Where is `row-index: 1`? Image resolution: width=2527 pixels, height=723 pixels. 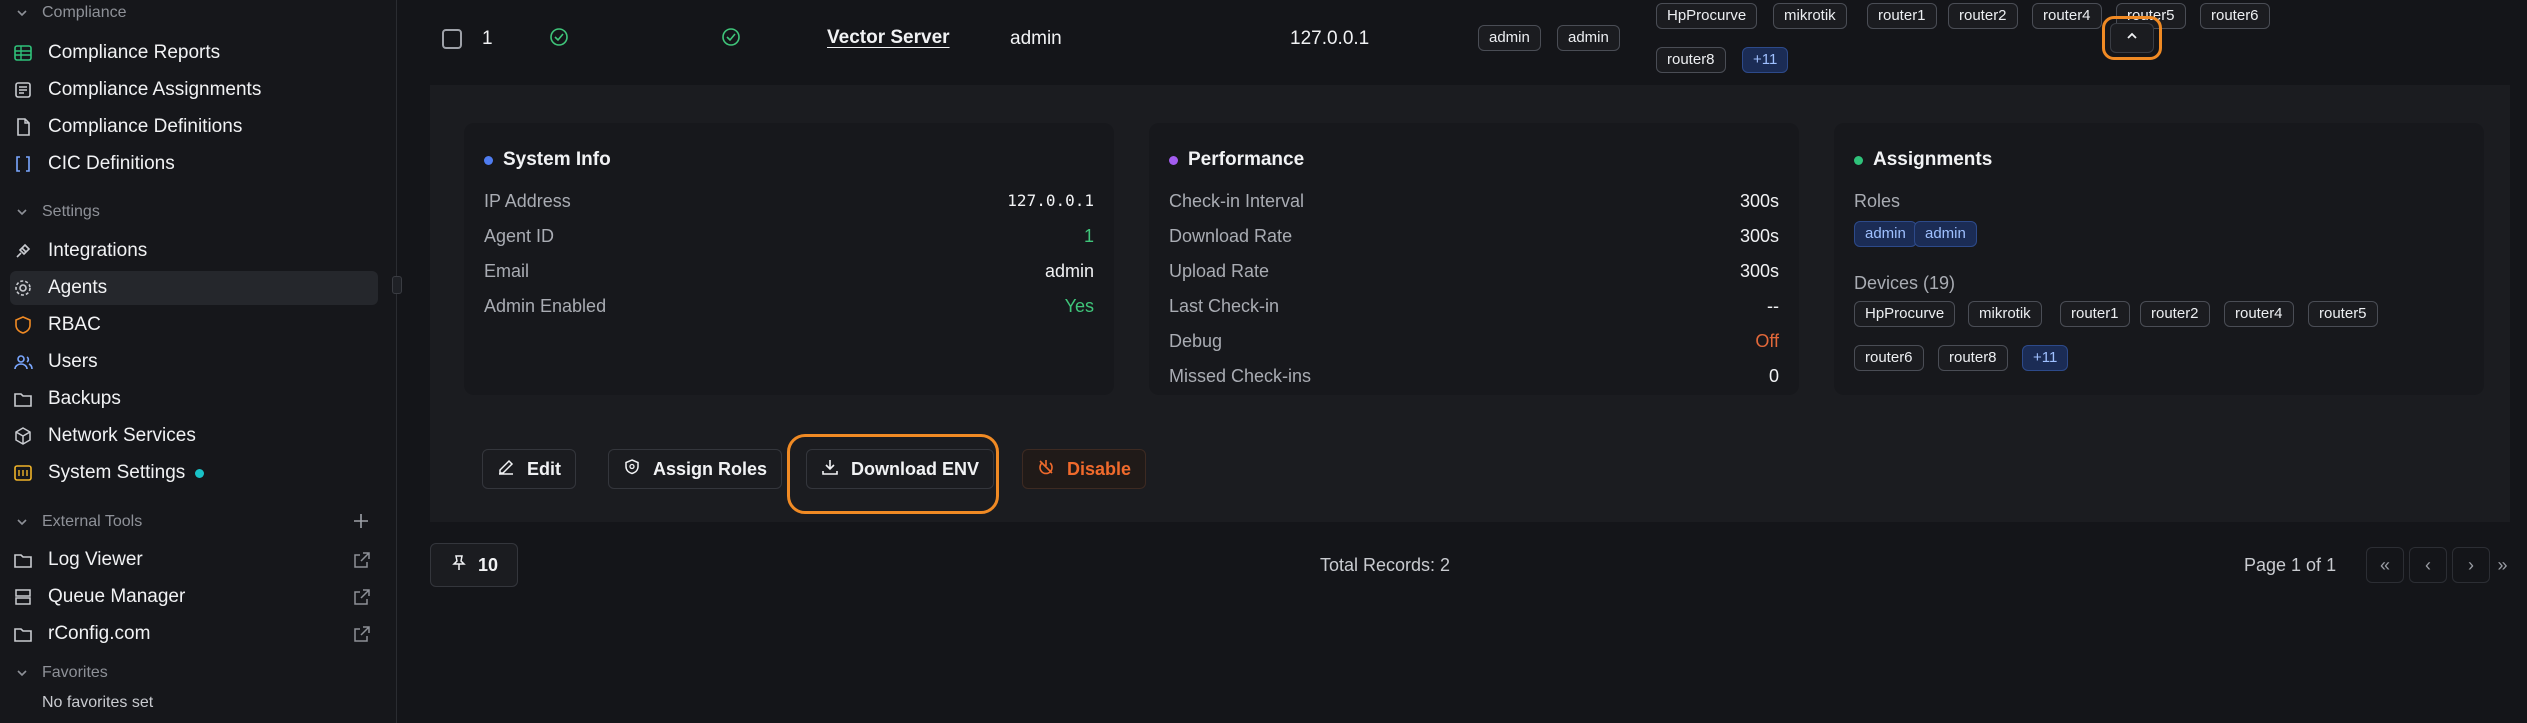
row-index: 1 is located at coordinates (487, 38).